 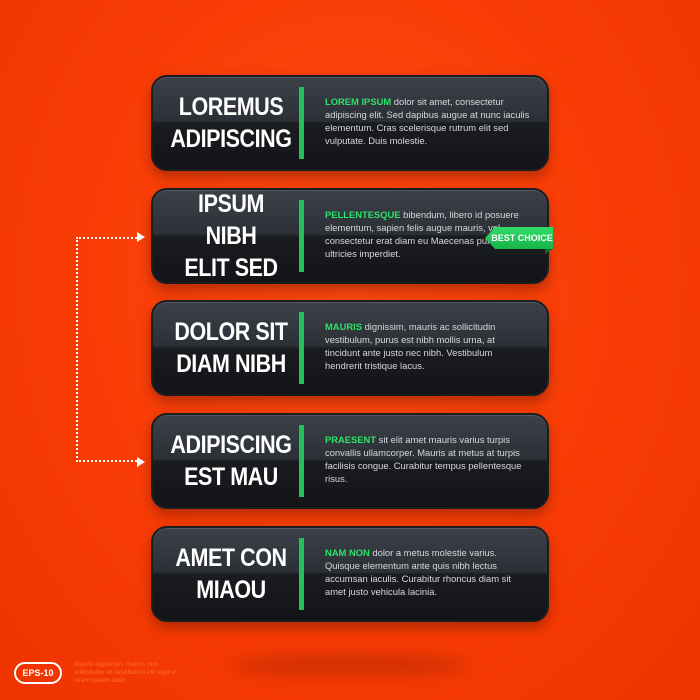 What do you see at coordinates (231, 268) in the screenshot?
I see `card-title-line: ELIT SED` at bounding box center [231, 268].